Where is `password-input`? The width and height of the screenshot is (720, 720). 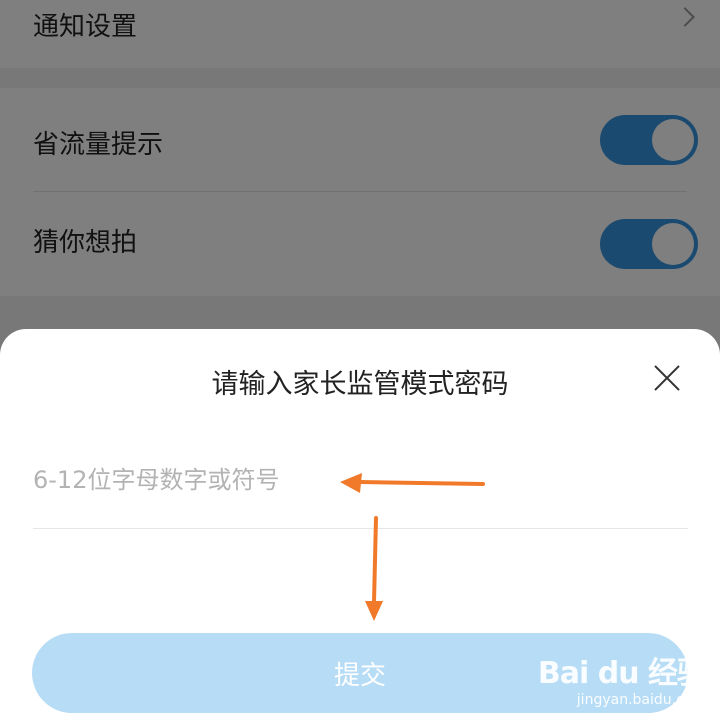 password-input is located at coordinates (360, 480).